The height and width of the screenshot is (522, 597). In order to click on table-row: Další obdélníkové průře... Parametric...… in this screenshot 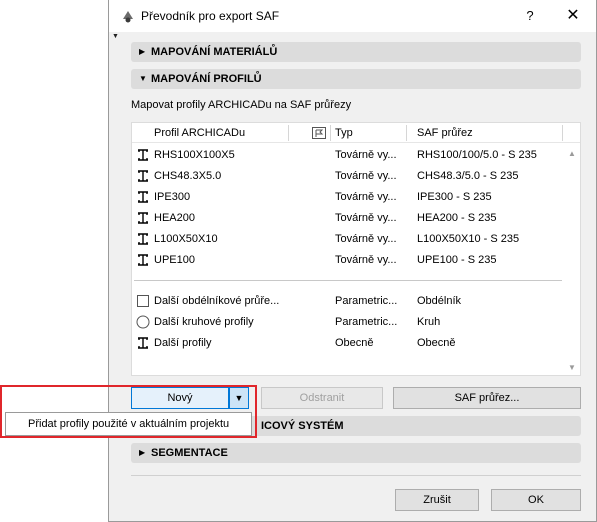, I will do `click(347, 301)`.